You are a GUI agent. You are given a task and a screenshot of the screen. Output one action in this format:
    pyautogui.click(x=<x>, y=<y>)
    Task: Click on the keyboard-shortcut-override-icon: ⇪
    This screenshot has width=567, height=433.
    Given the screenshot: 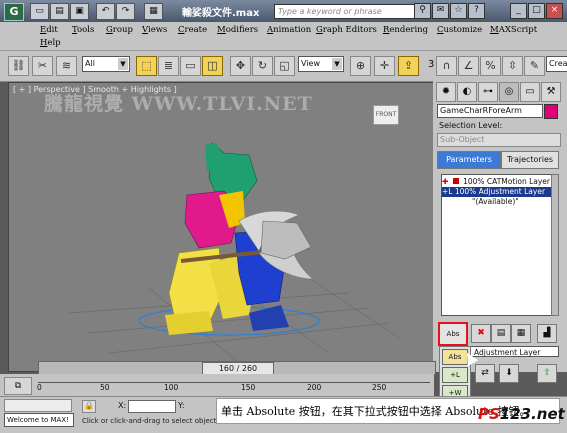 What is the action you would take?
    pyautogui.click(x=408, y=66)
    